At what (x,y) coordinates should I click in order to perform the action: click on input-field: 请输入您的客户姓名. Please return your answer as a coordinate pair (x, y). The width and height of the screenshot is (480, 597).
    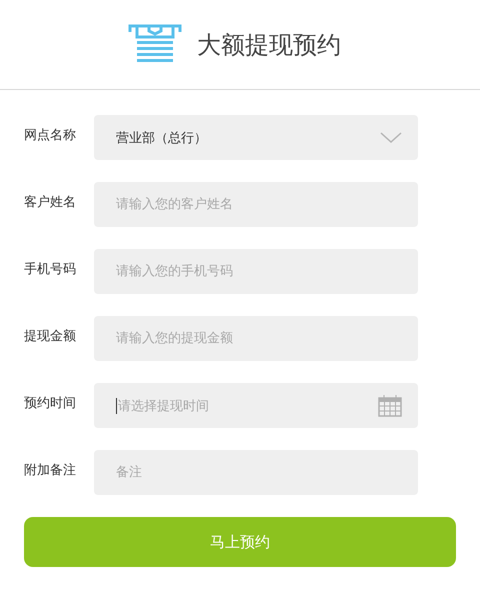
    Looking at the image, I should click on (256, 204).